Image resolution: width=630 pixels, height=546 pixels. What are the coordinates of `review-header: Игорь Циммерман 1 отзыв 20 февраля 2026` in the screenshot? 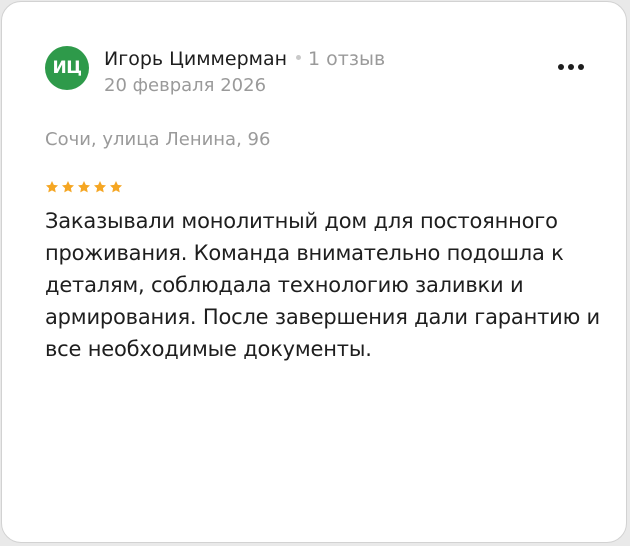 It's located at (244, 71).